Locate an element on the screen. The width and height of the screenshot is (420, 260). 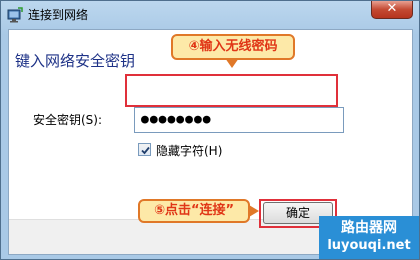
step5-callout-pointer is located at coordinates (254, 211).